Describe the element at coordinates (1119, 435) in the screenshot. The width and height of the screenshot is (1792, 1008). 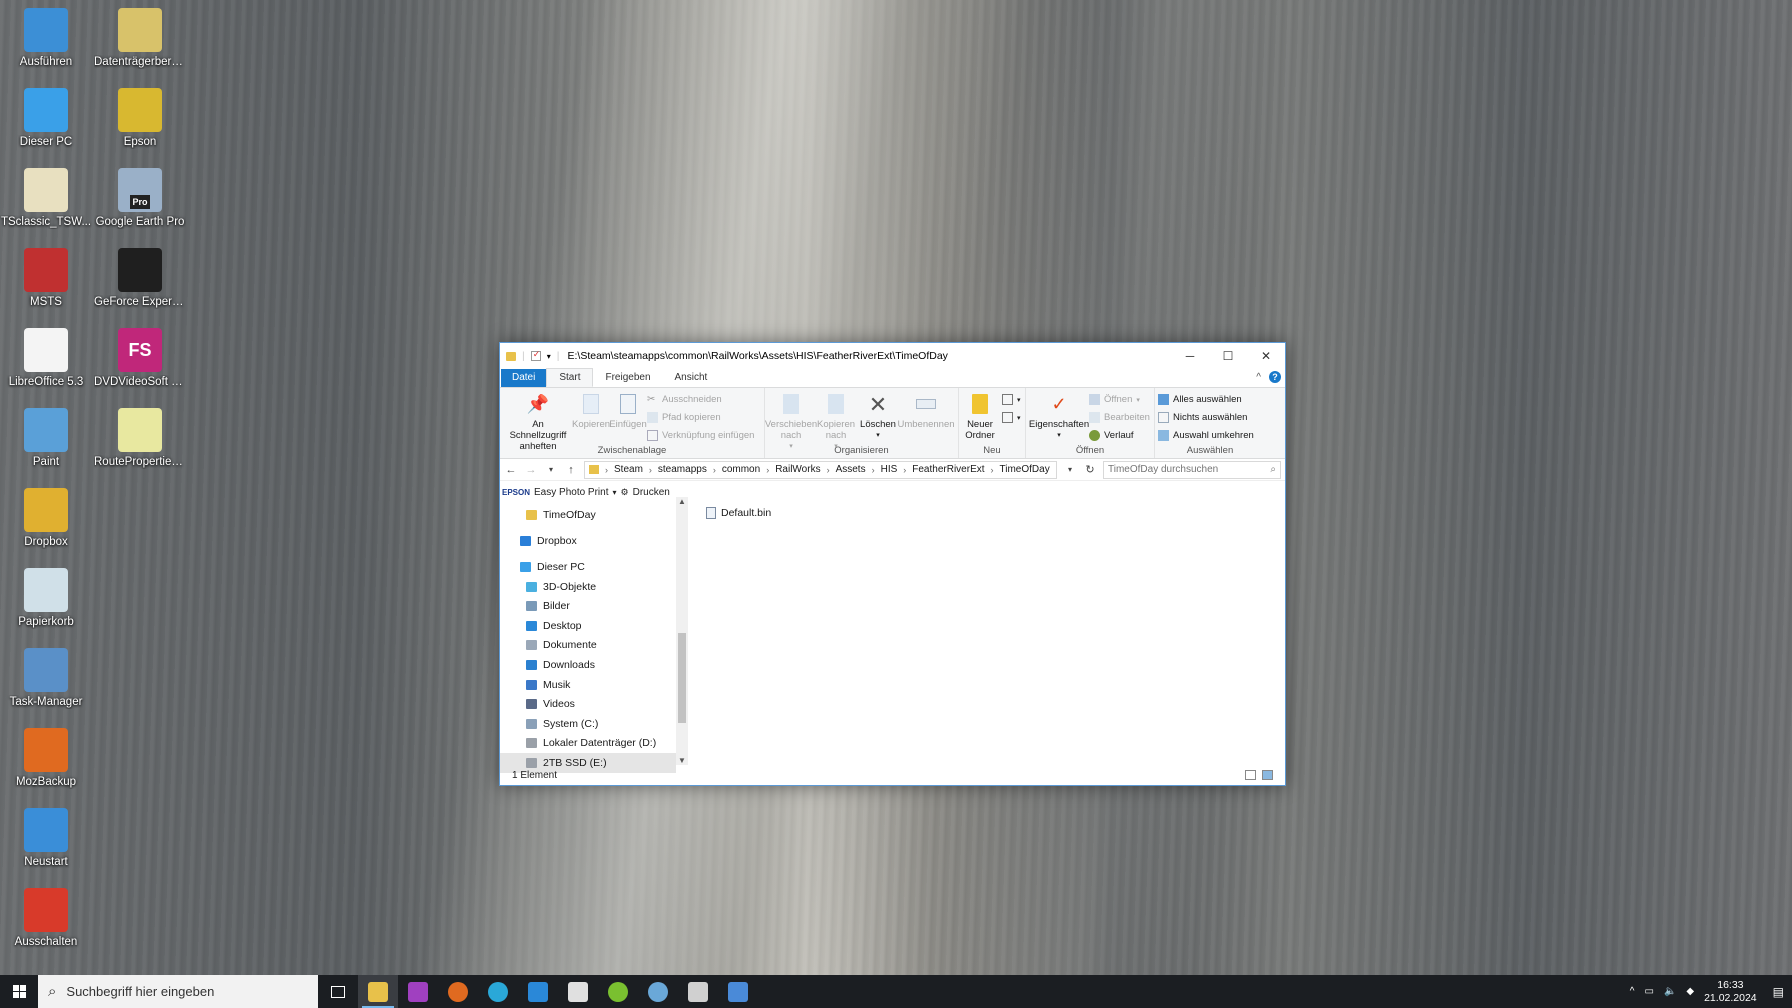
I see `history-button: Verlauf` at that location.